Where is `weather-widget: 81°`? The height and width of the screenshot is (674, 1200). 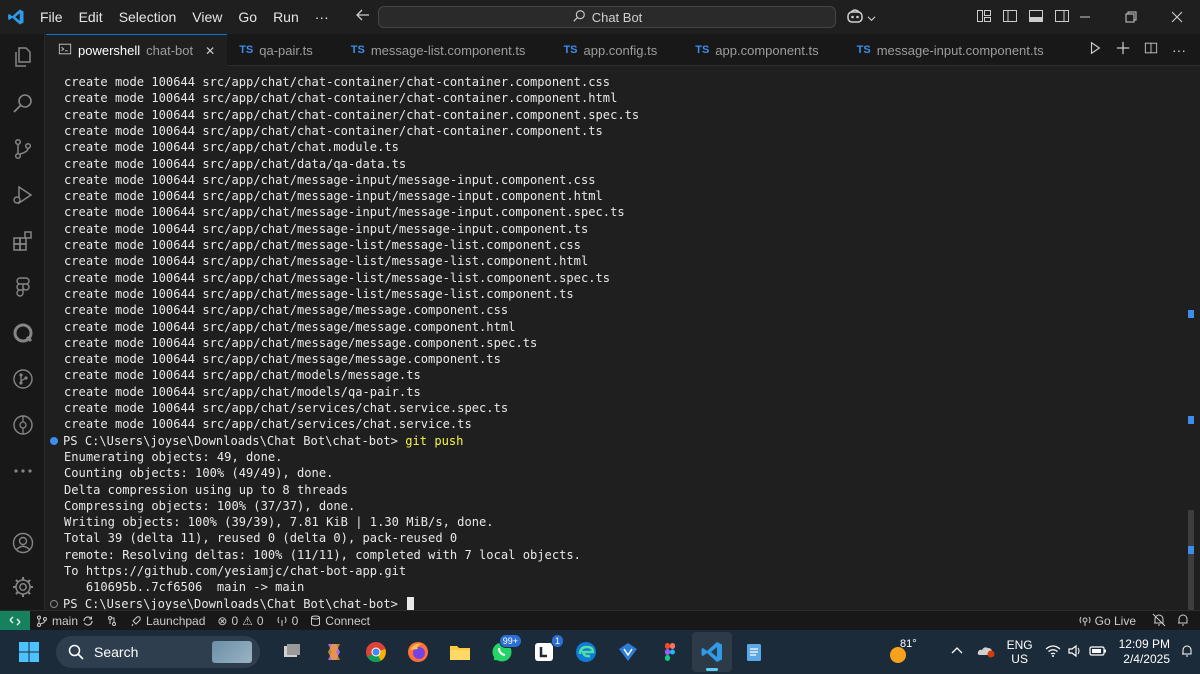
weather-widget: 81° is located at coordinates (908, 652).